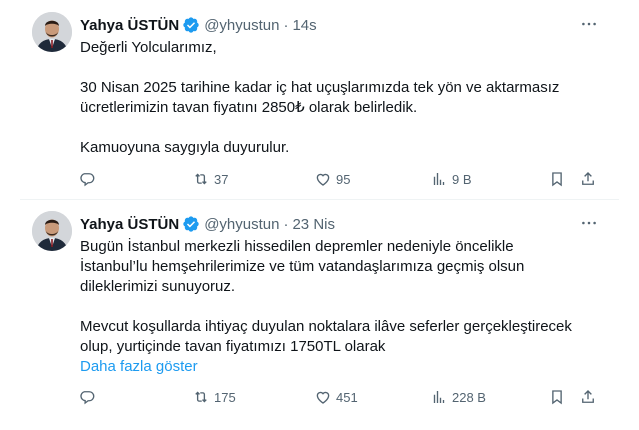 The height and width of the screenshot is (430, 639). Describe the element at coordinates (343, 179) in the screenshot. I see `like-count: 95` at that location.